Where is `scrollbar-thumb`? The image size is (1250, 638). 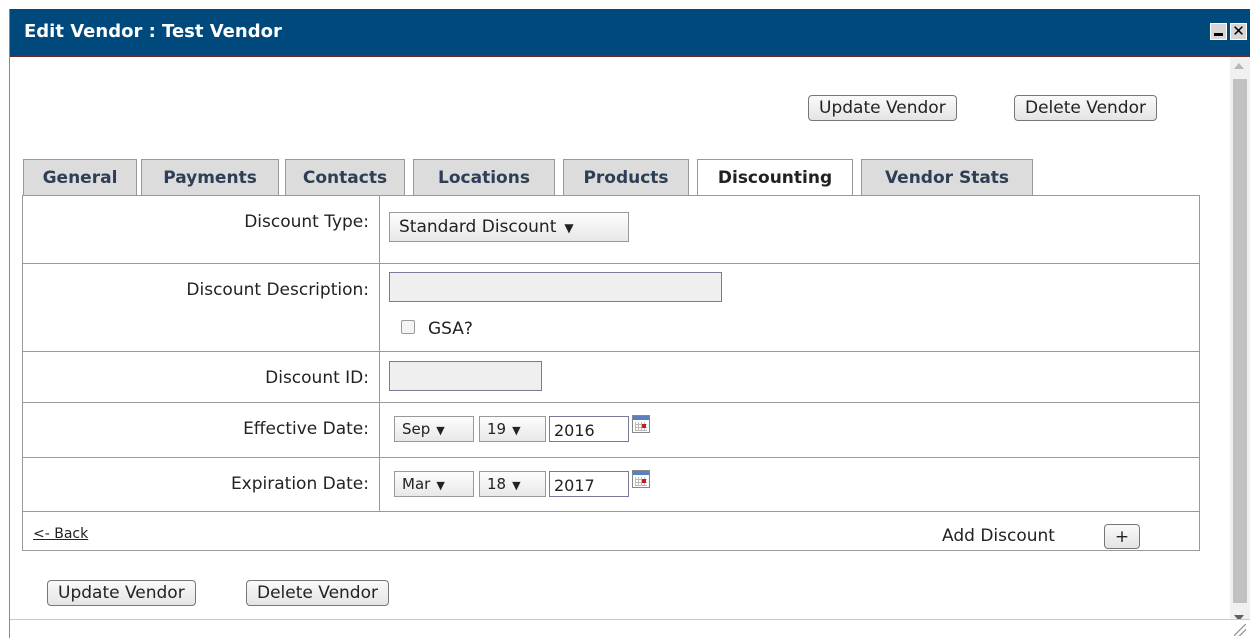
scrollbar-thumb is located at coordinates (1240, 341).